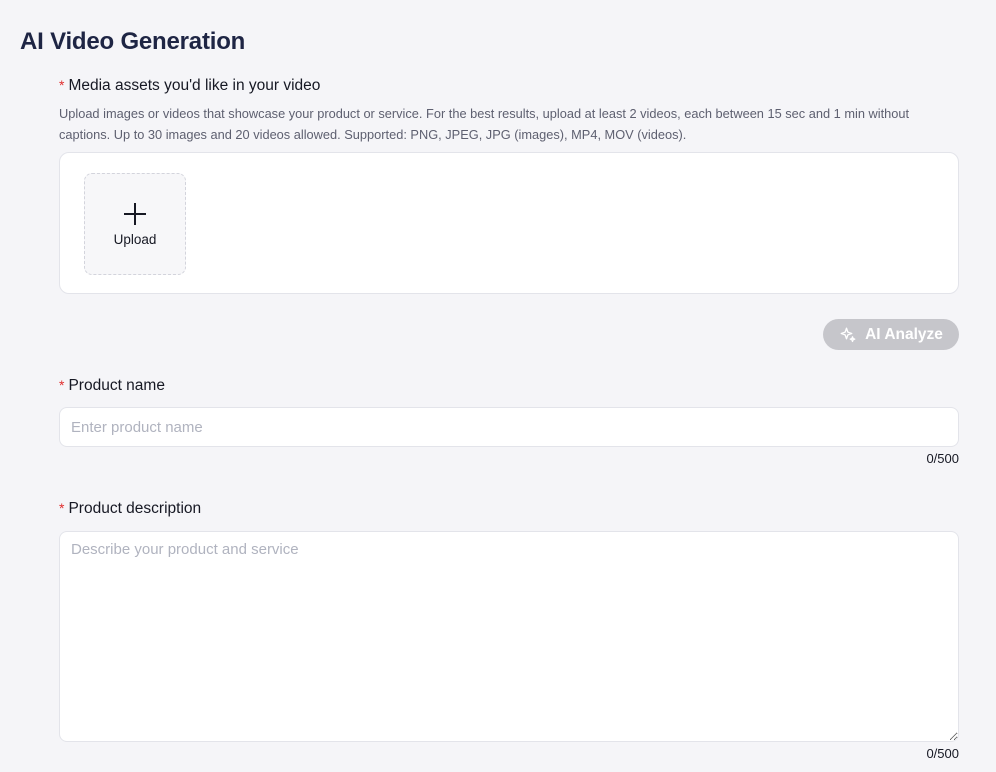 The height and width of the screenshot is (772, 996). What do you see at coordinates (116, 385) in the screenshot?
I see `product-name-label-text: Product name` at bounding box center [116, 385].